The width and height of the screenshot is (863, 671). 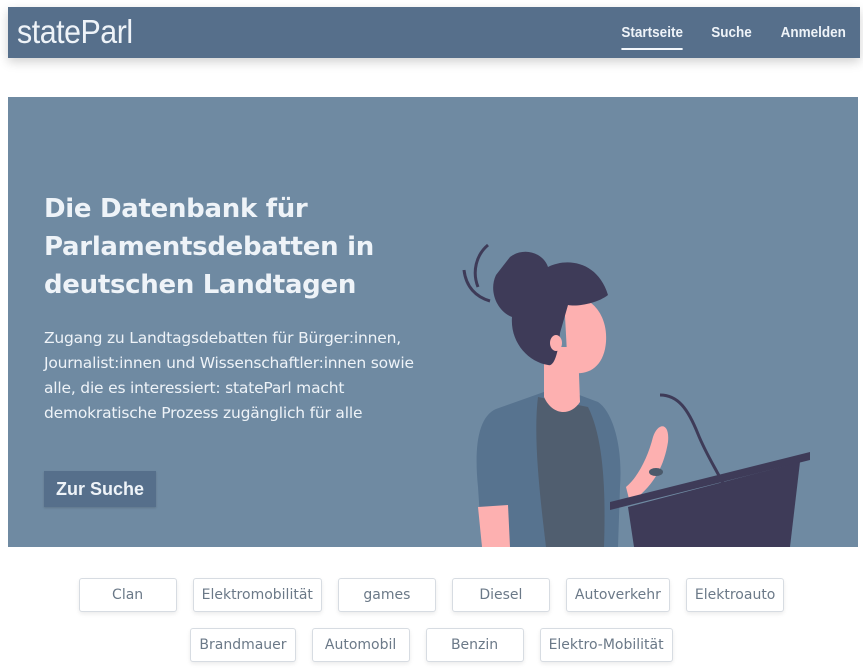 I want to click on tag-button: Elektro-Mobilität, so click(x=606, y=645).